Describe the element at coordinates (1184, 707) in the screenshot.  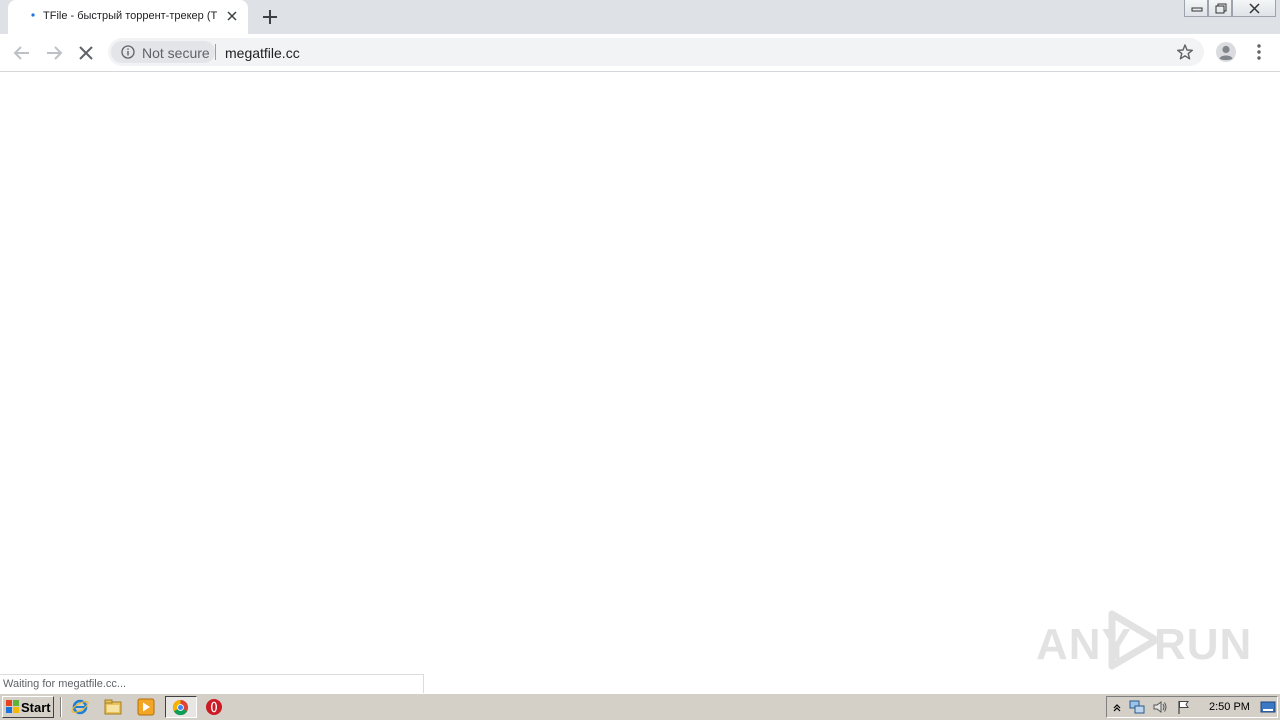
I see `action-center-flag-icon` at that location.